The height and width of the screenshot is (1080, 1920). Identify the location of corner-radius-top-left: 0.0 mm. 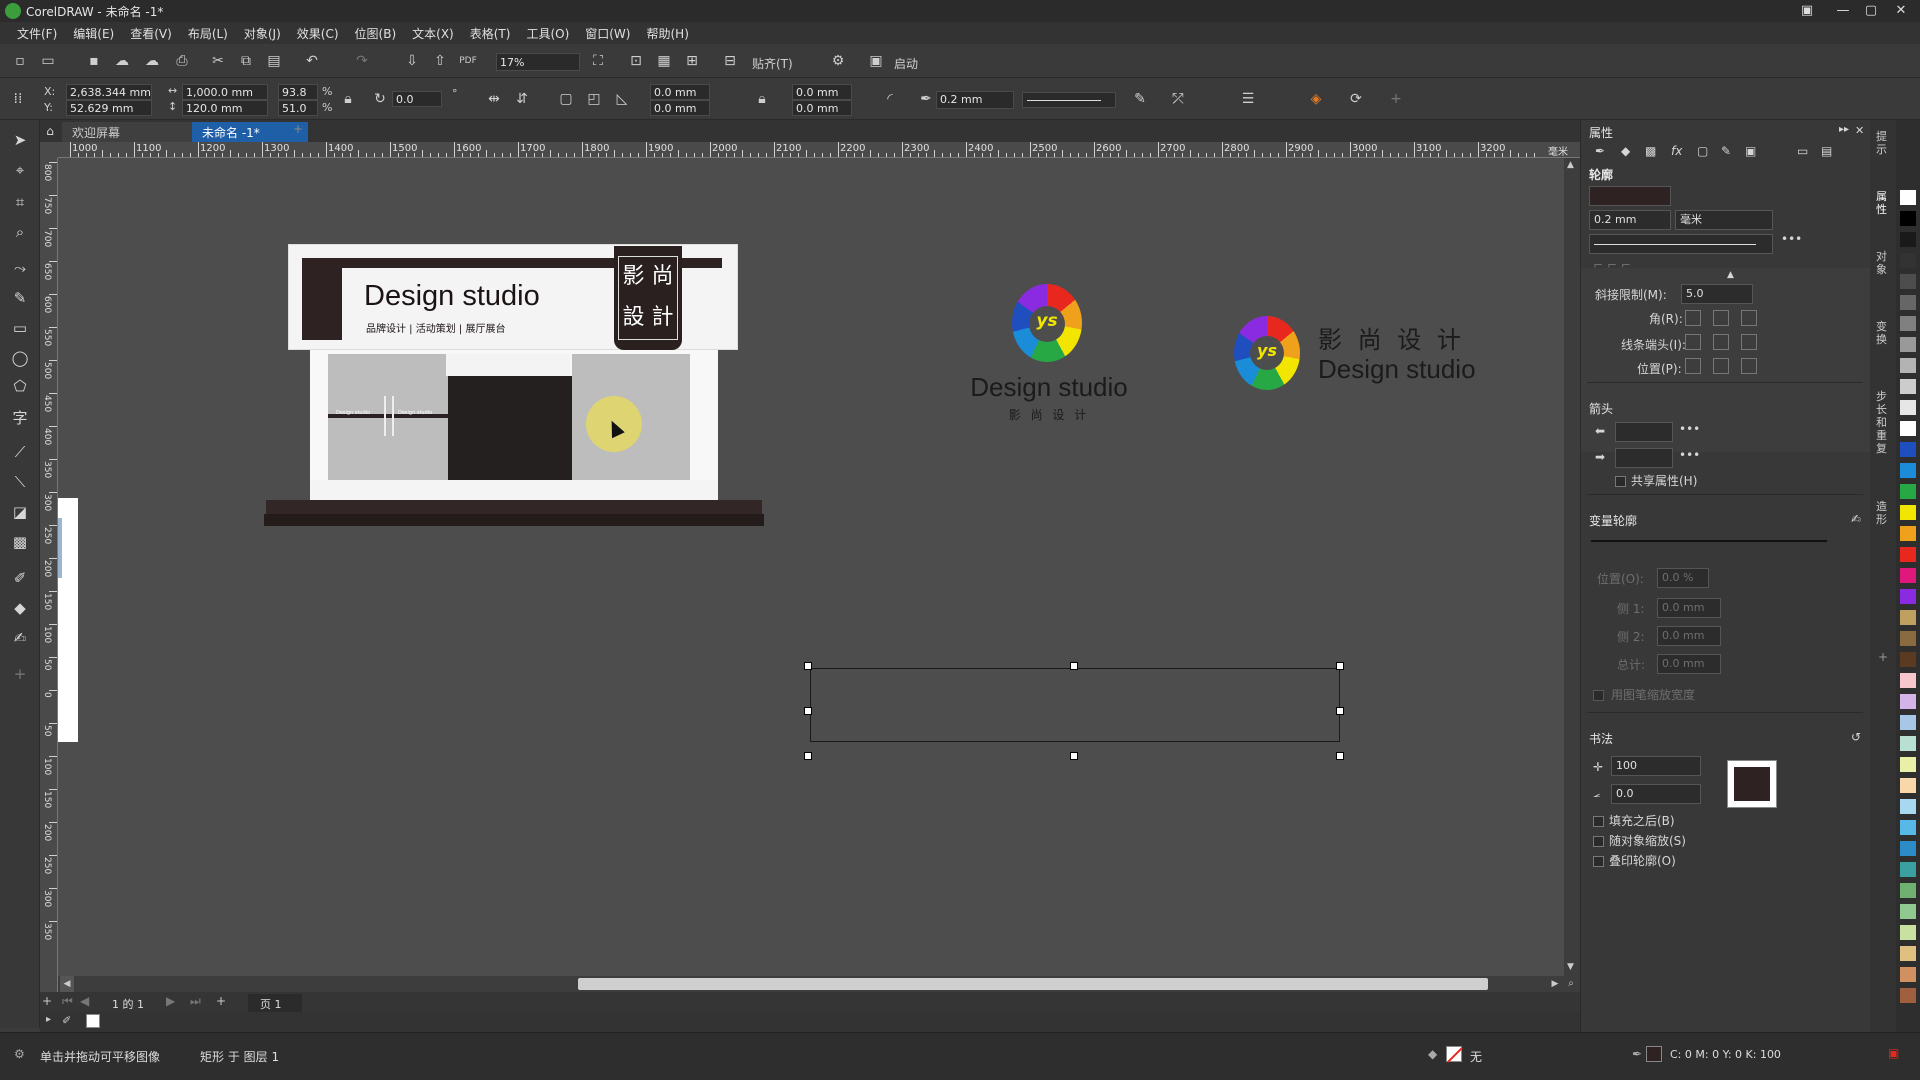
(680, 92).